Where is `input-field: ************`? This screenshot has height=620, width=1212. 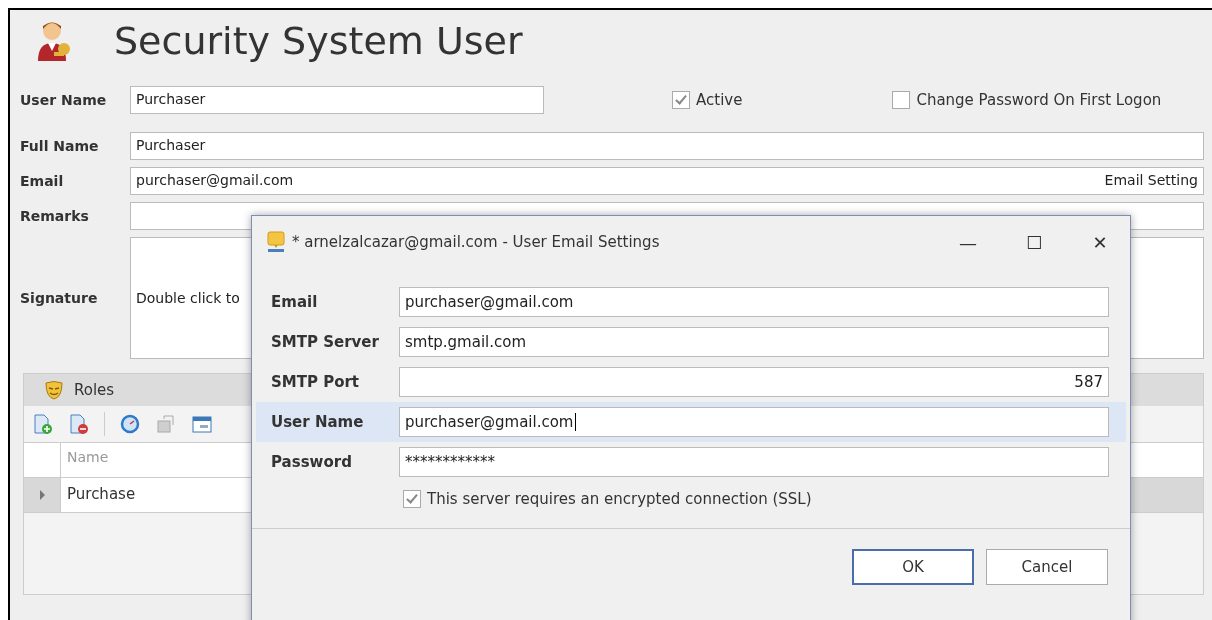
input-field: ************ is located at coordinates (754, 462).